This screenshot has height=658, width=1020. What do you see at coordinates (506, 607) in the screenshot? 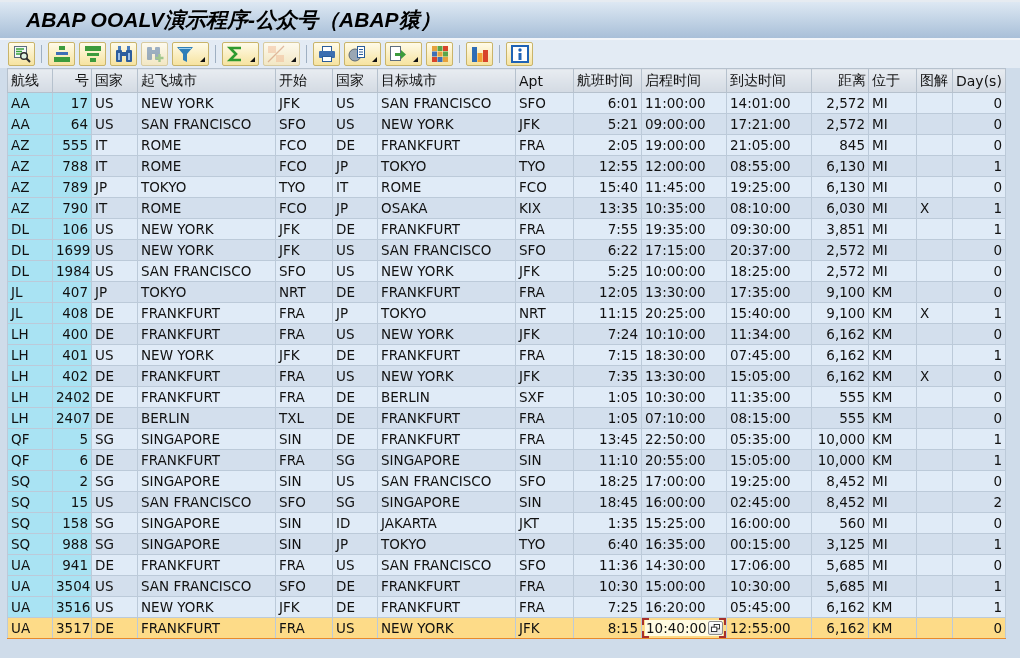
I see `table-row: UA 3516 US NEW YORK JFK DE FRANKFURT FRA 7:25 16:20:00 05:45:00 6,162 KM 1` at bounding box center [506, 607].